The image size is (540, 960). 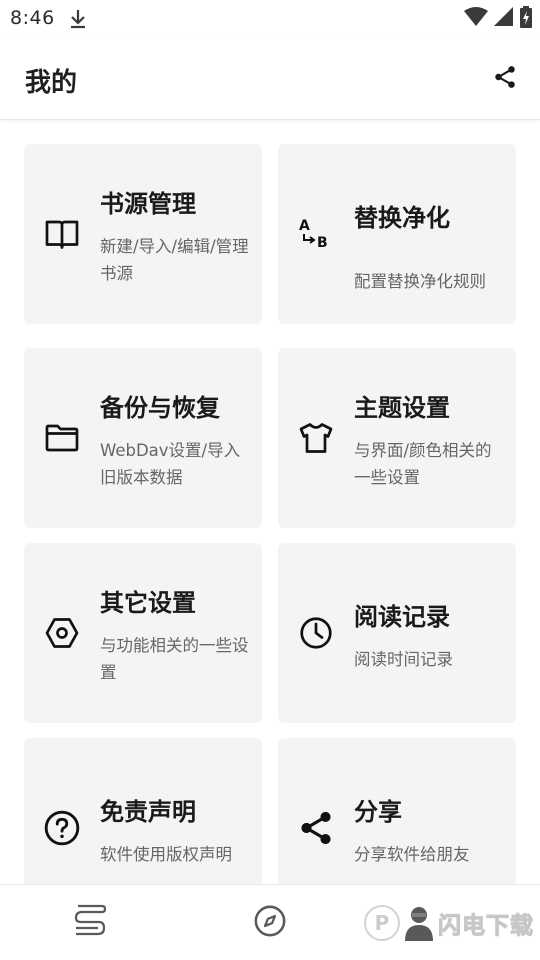 What do you see at coordinates (486, 926) in the screenshot?
I see `watermark-text: 闪电下载` at bounding box center [486, 926].